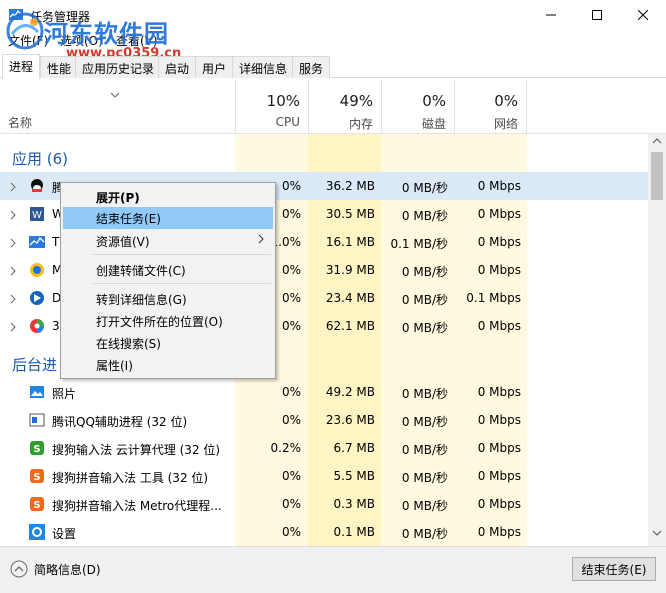  I want to click on maximize-button, so click(597, 15).